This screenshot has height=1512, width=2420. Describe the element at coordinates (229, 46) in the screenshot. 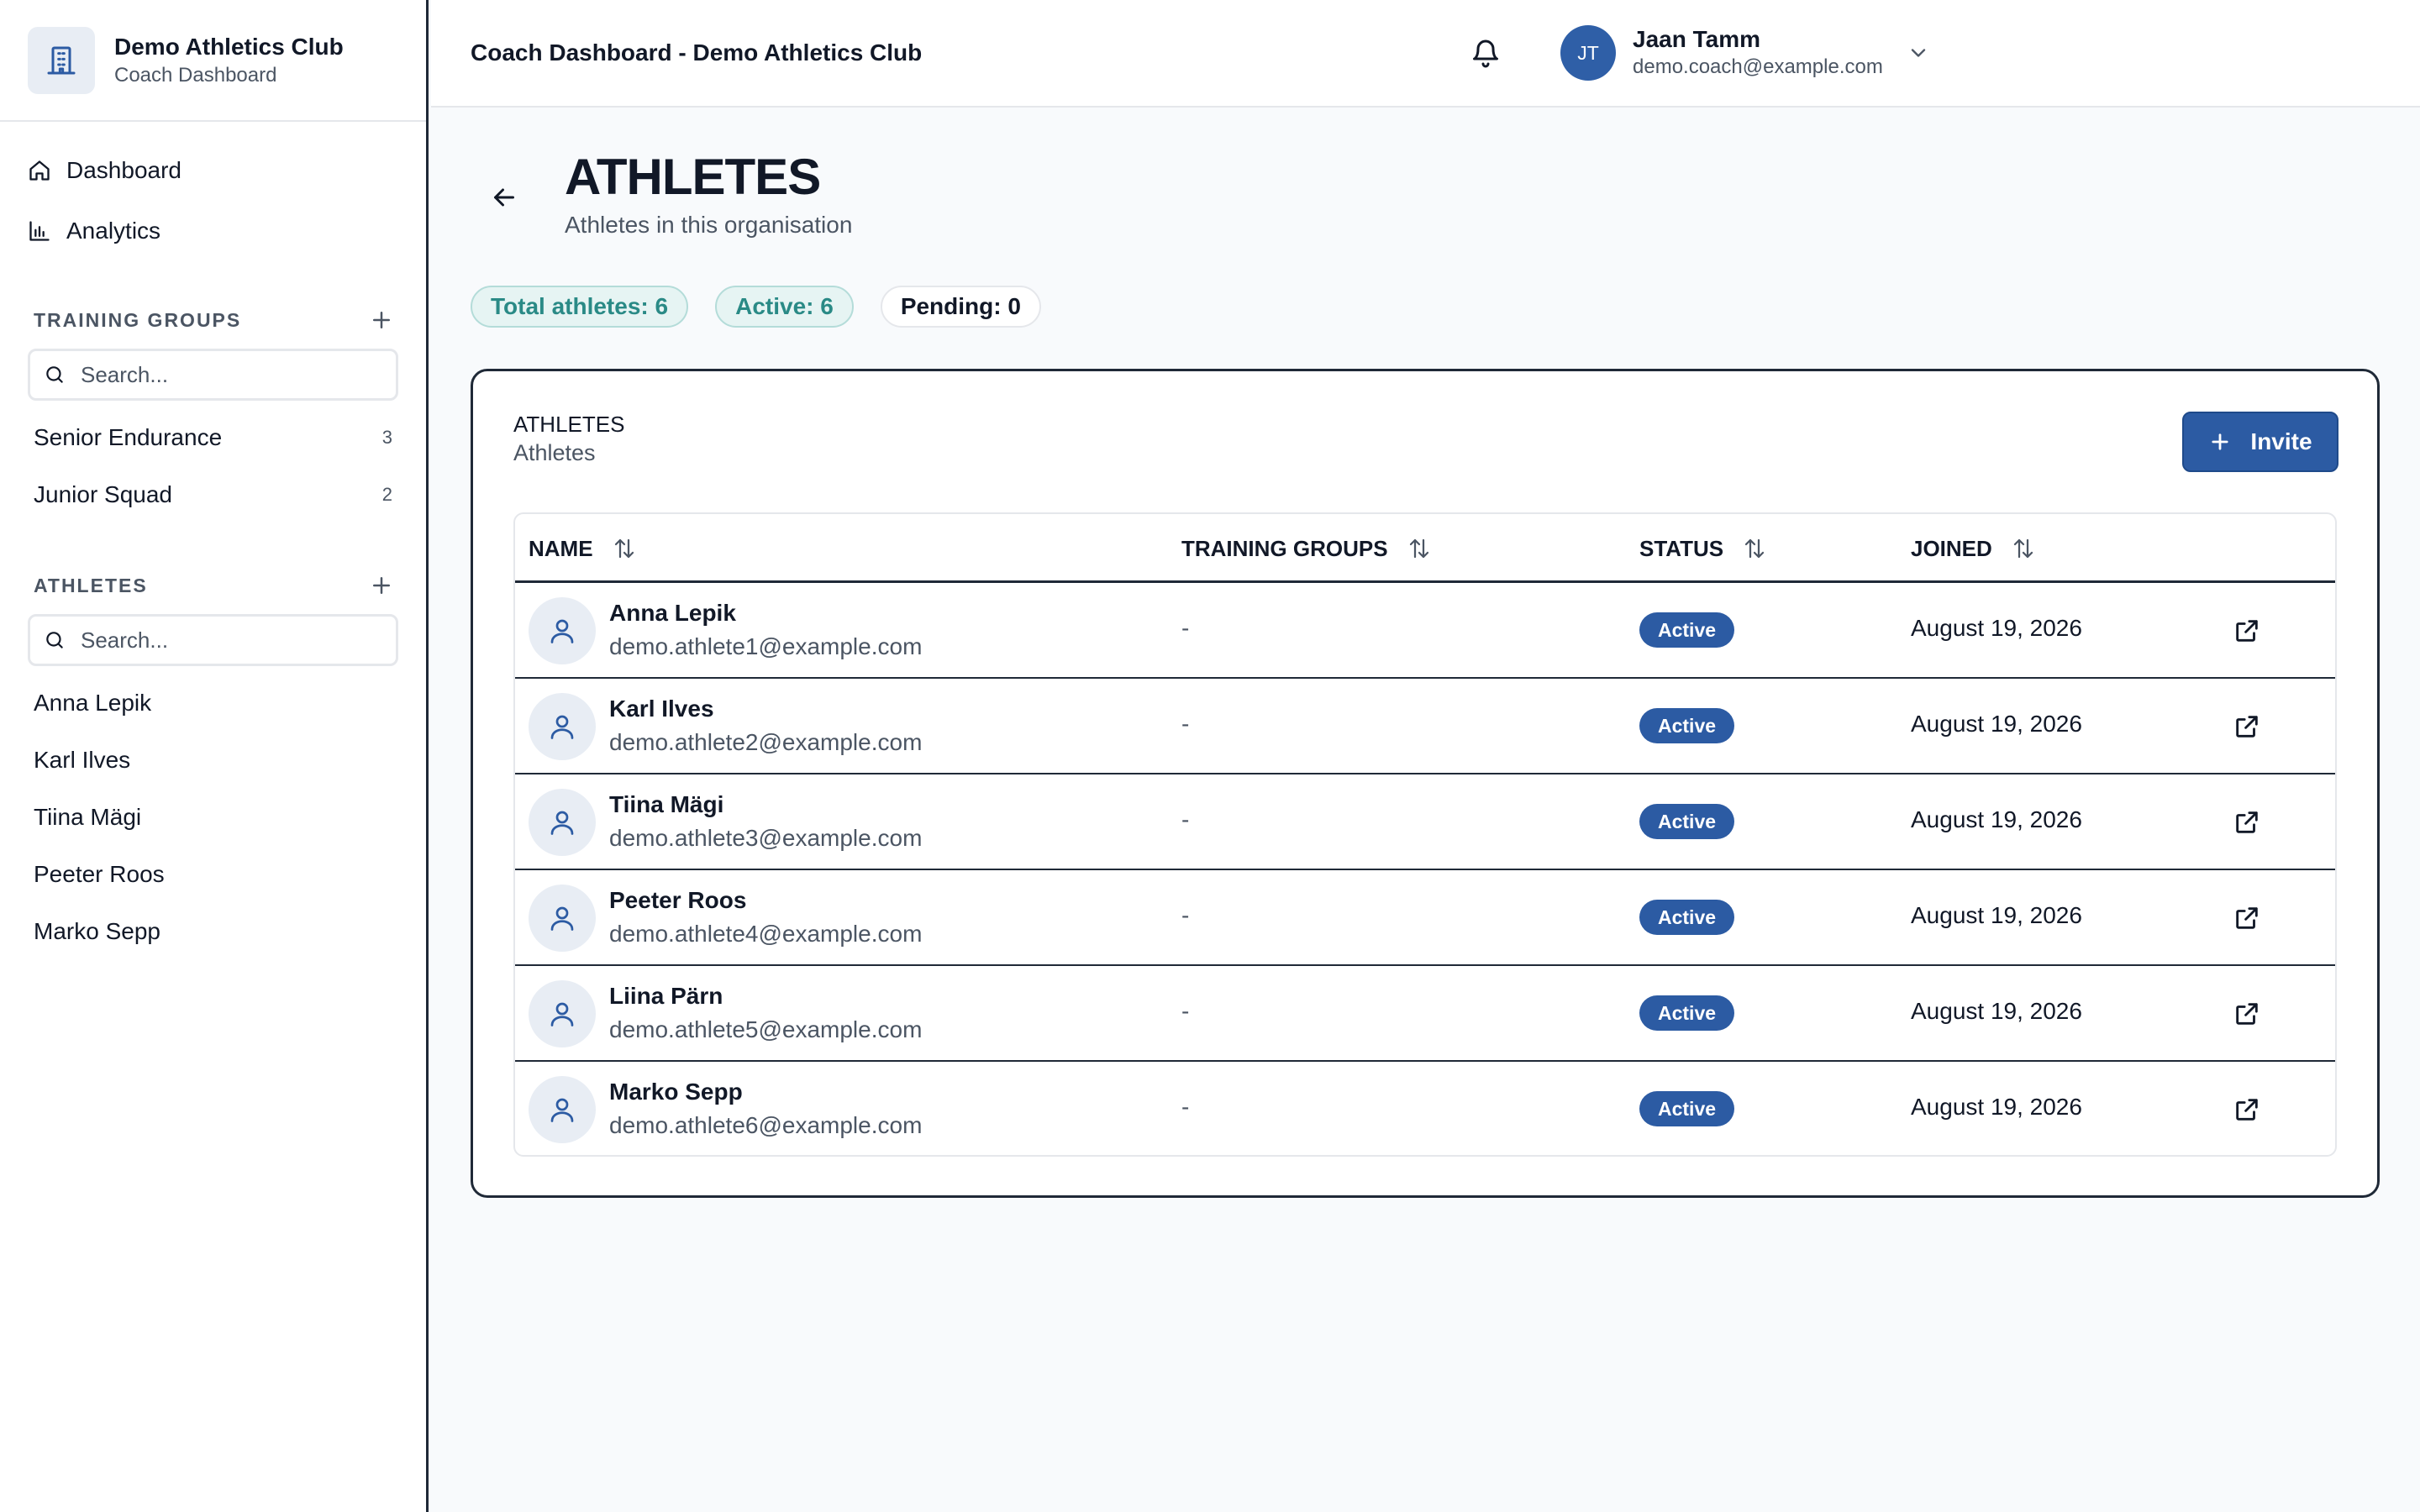

I see `brand-name: Demo Athletics Club` at that location.